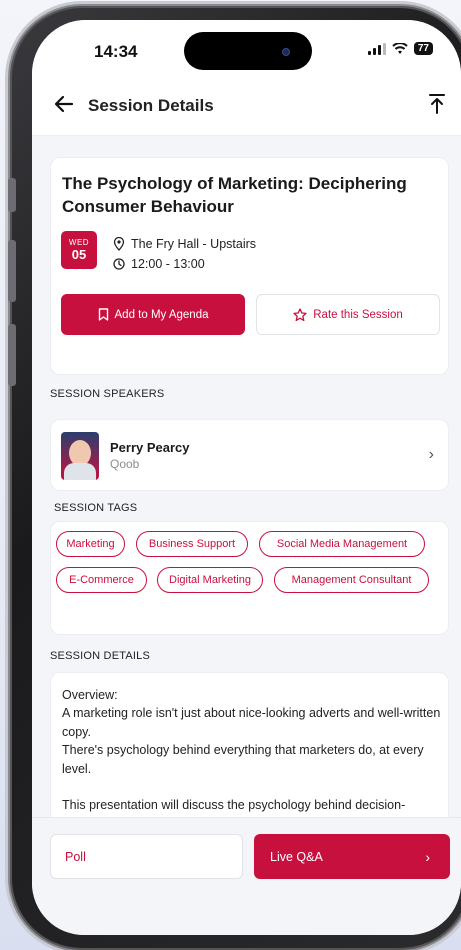  I want to click on star-icon, so click(300, 314).